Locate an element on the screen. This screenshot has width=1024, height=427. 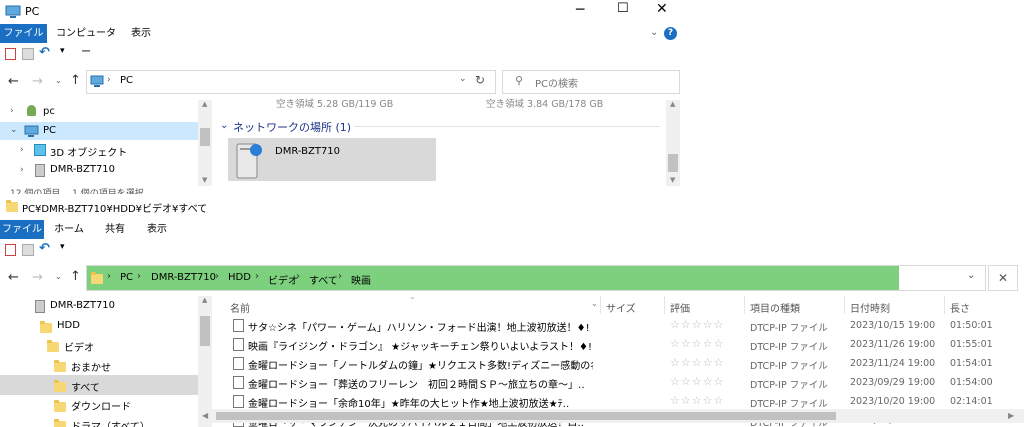
horizontal-scrollbar: ◀ ▶ is located at coordinates (612, 416).